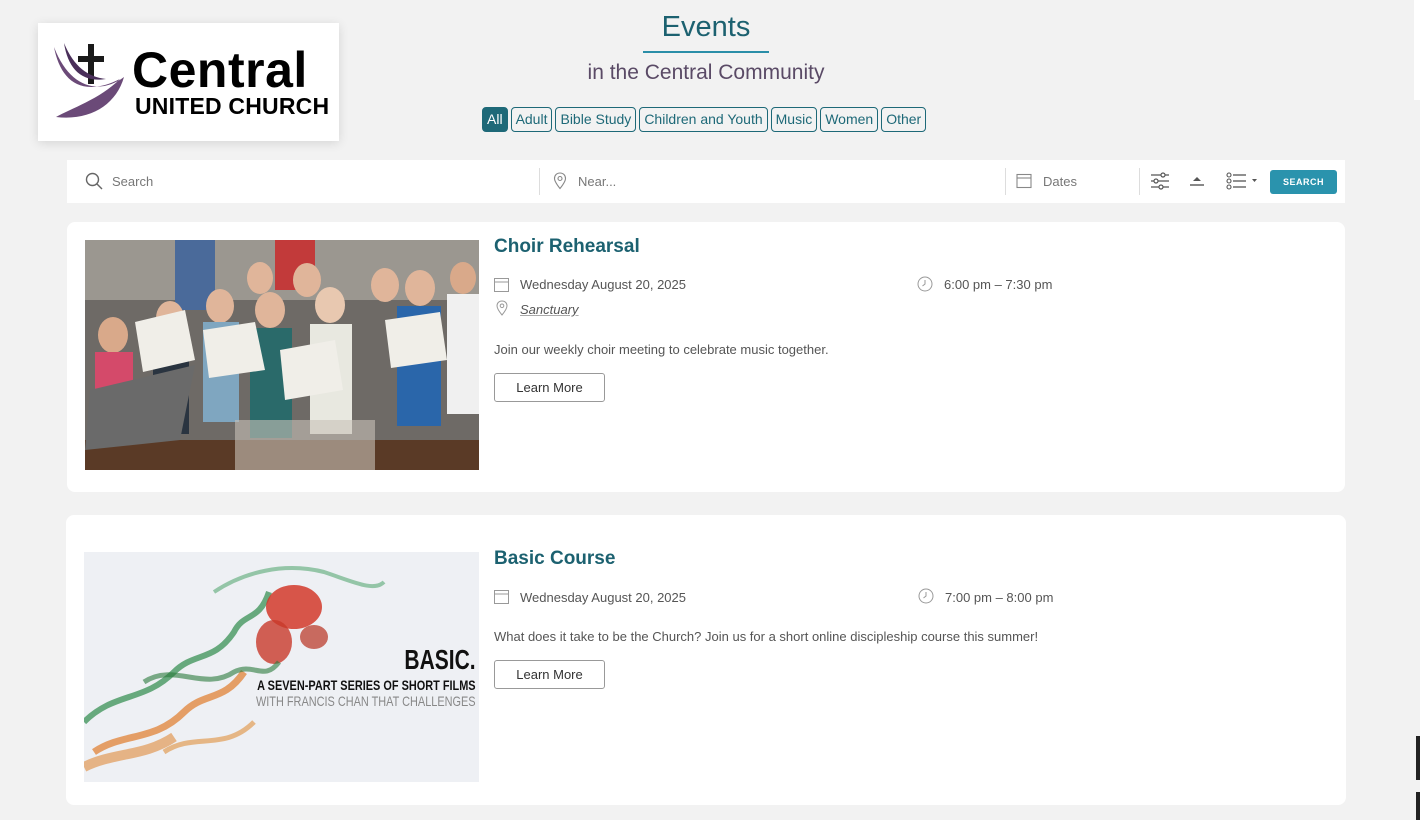 This screenshot has height=820, width=1420. What do you see at coordinates (132, 181) in the screenshot?
I see `search-input: Search` at bounding box center [132, 181].